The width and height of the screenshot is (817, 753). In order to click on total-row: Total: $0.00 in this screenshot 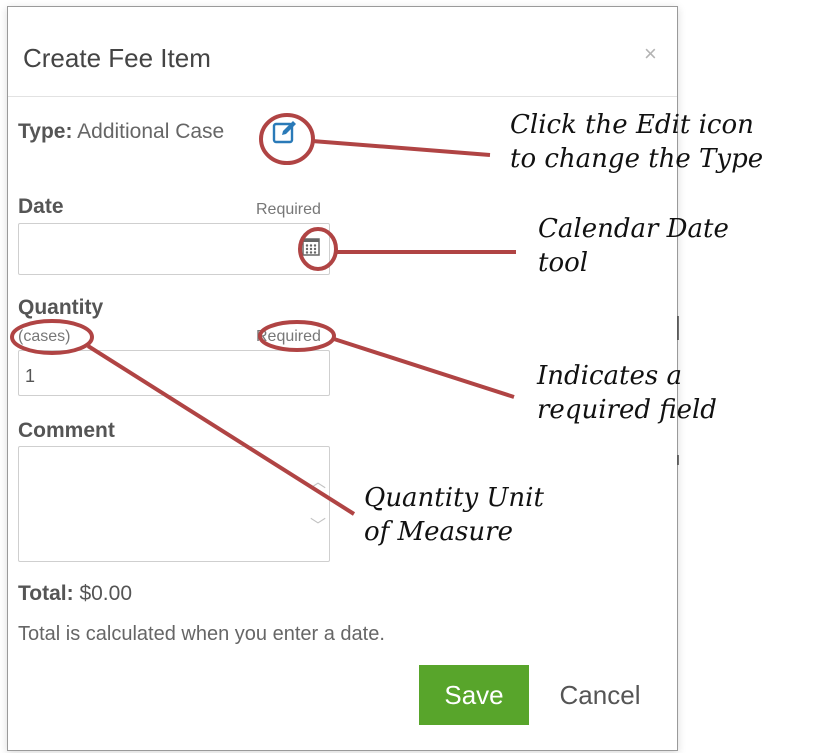, I will do `click(75, 594)`.